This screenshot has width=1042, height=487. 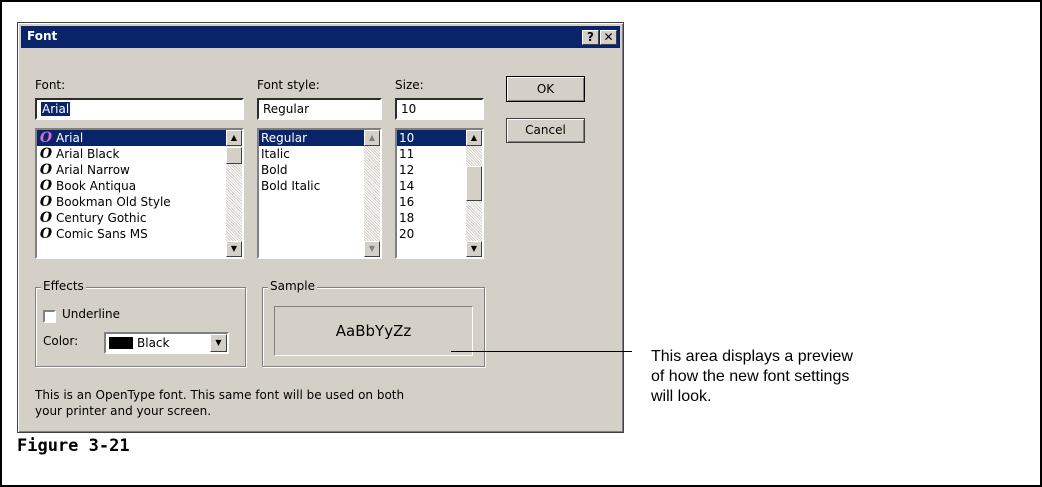 I want to click on sample-preview: AaBbYyZz, so click(x=373, y=331).